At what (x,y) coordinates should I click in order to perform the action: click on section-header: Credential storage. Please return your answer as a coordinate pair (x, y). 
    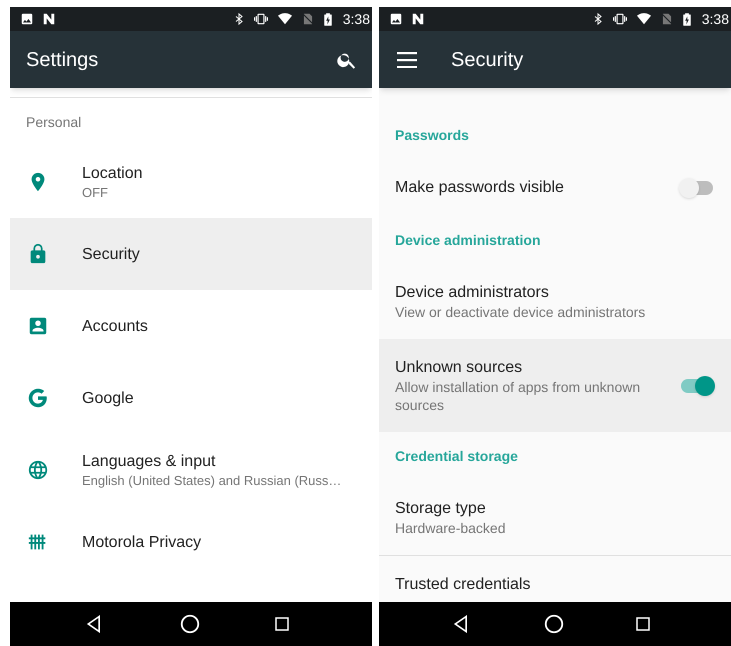
    Looking at the image, I should click on (456, 456).